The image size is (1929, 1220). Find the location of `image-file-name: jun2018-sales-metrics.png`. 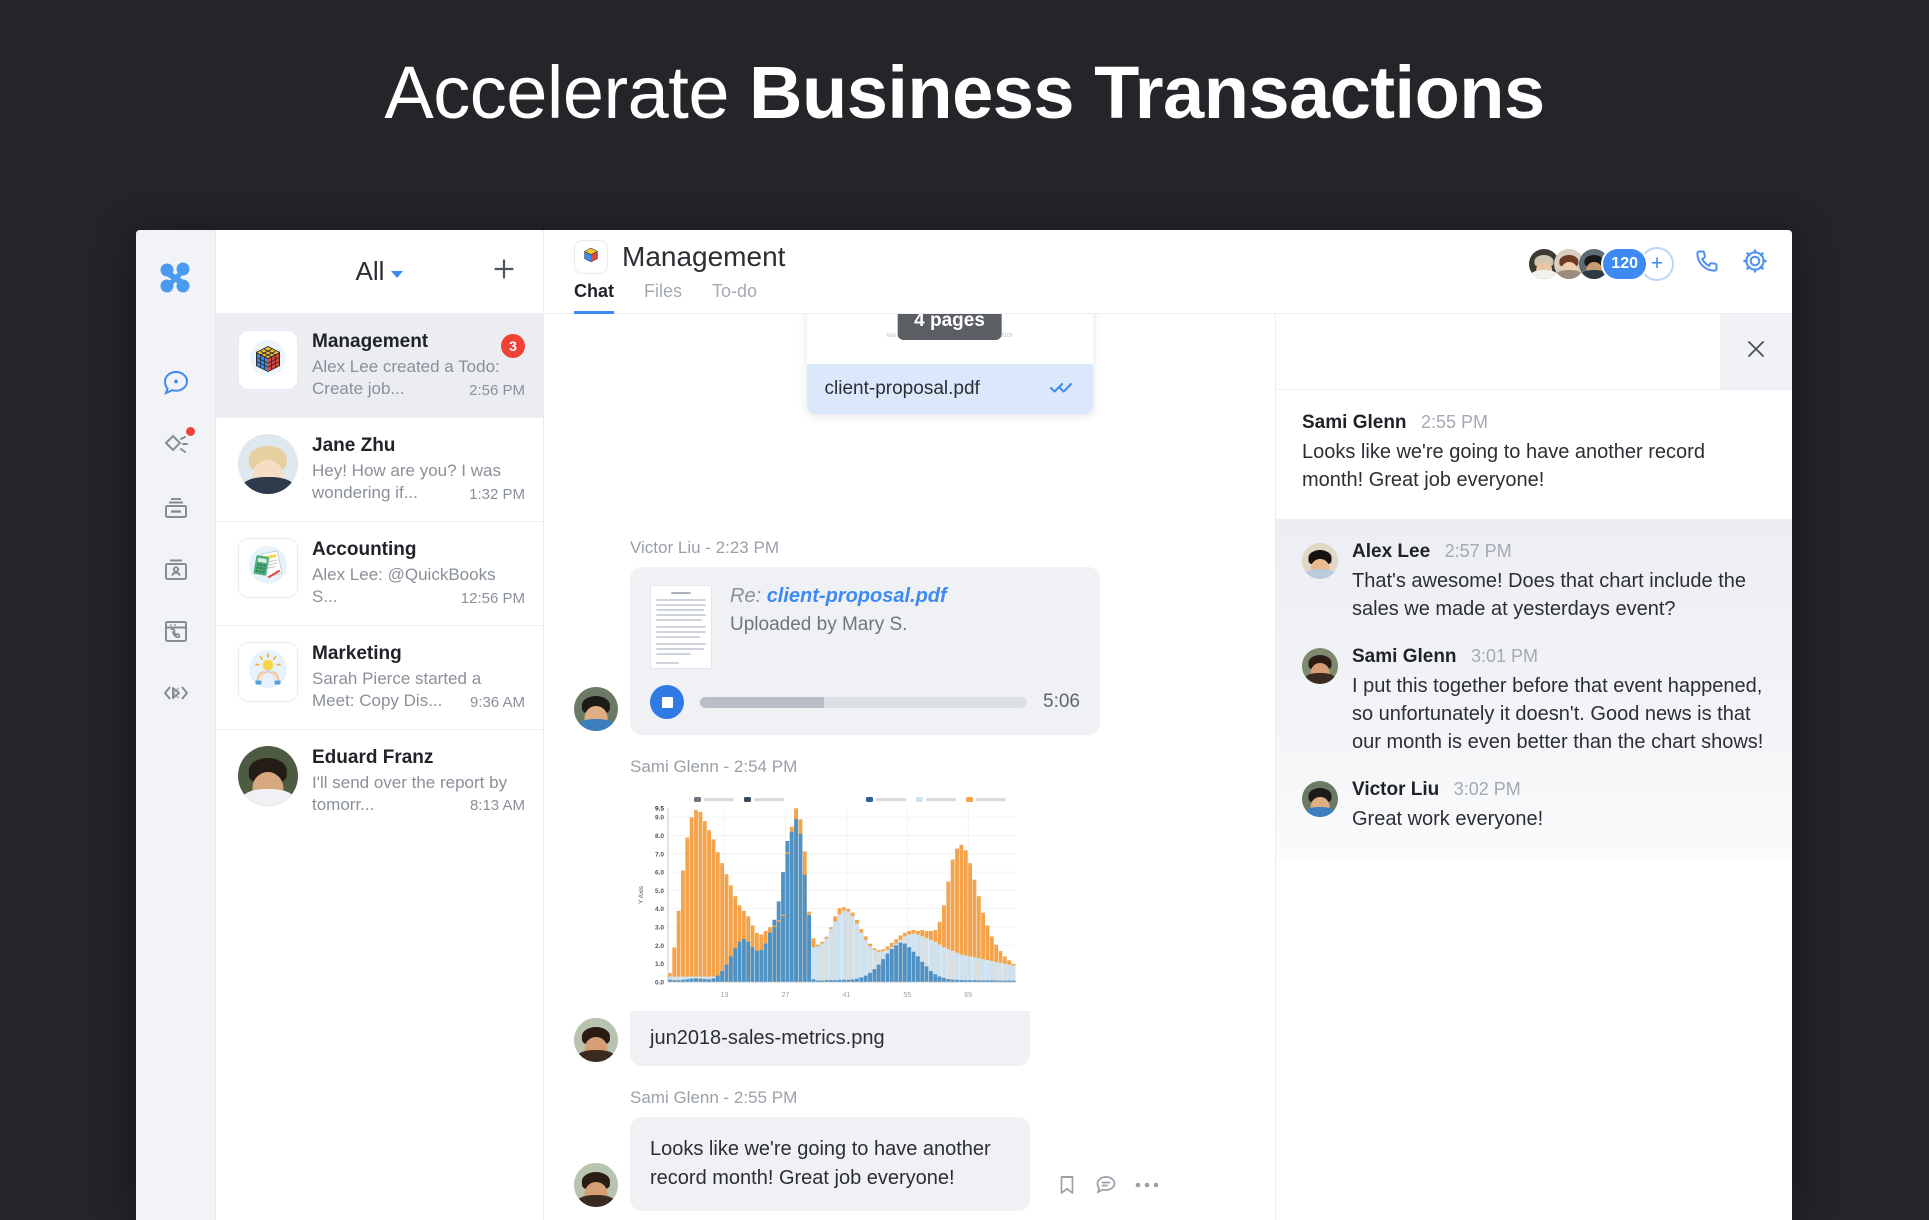

image-file-name: jun2018-sales-metrics.png is located at coordinates (767, 1038).